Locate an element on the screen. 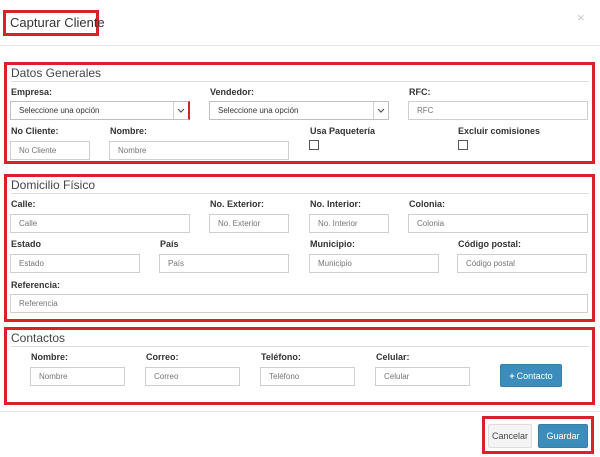  estado-input is located at coordinates (75, 263).